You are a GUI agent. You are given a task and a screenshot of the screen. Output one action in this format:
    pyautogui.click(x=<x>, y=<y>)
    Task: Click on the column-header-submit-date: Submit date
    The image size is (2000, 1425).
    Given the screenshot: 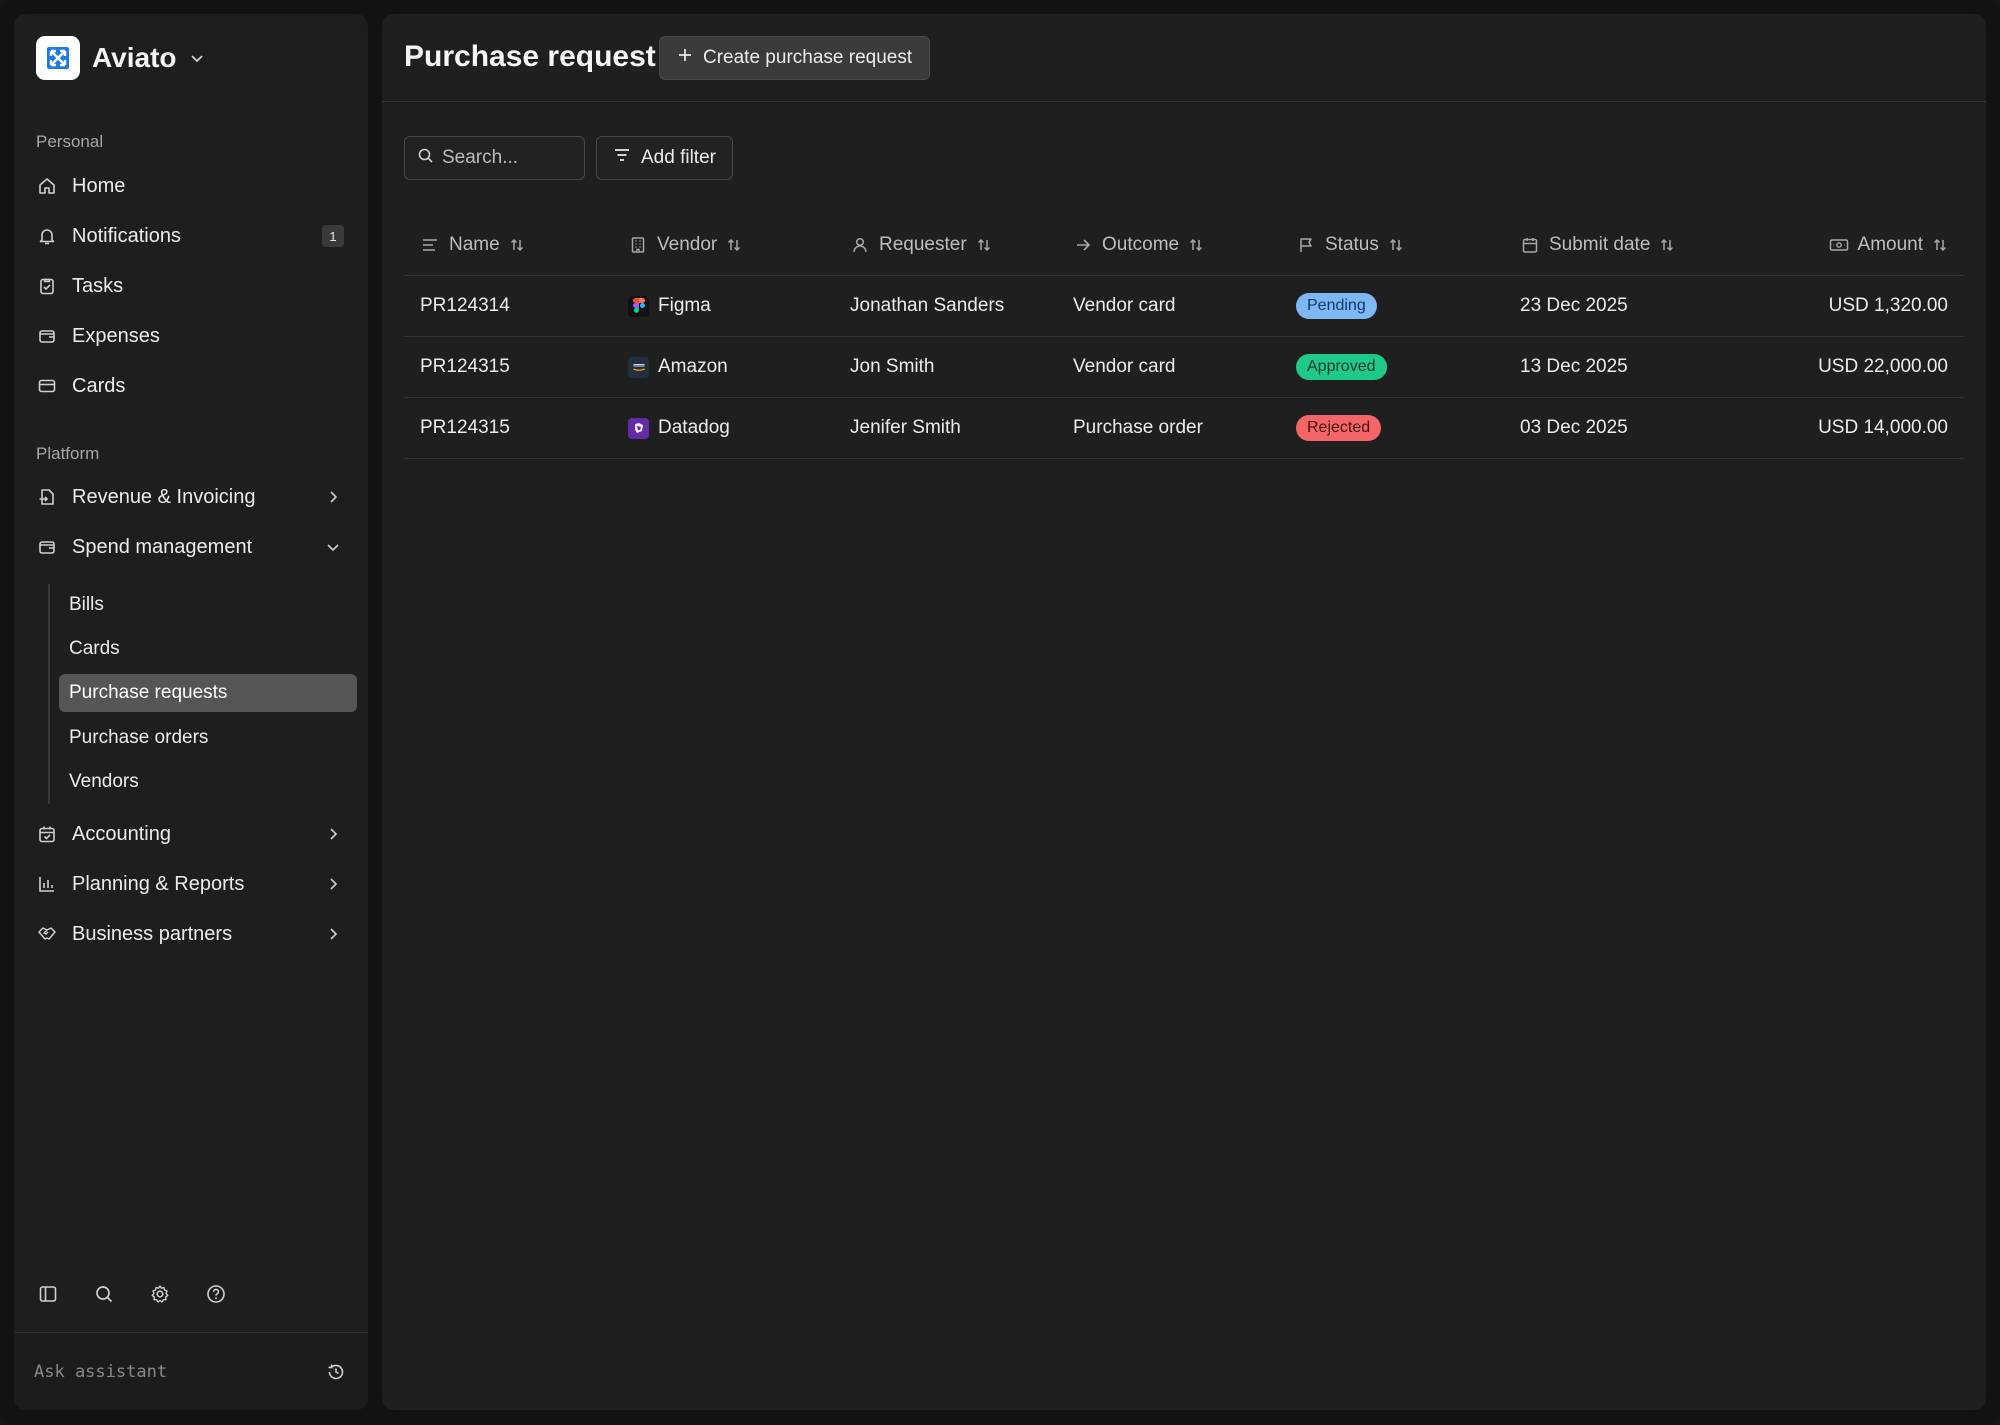 What is the action you would take?
    pyautogui.click(x=1632, y=245)
    